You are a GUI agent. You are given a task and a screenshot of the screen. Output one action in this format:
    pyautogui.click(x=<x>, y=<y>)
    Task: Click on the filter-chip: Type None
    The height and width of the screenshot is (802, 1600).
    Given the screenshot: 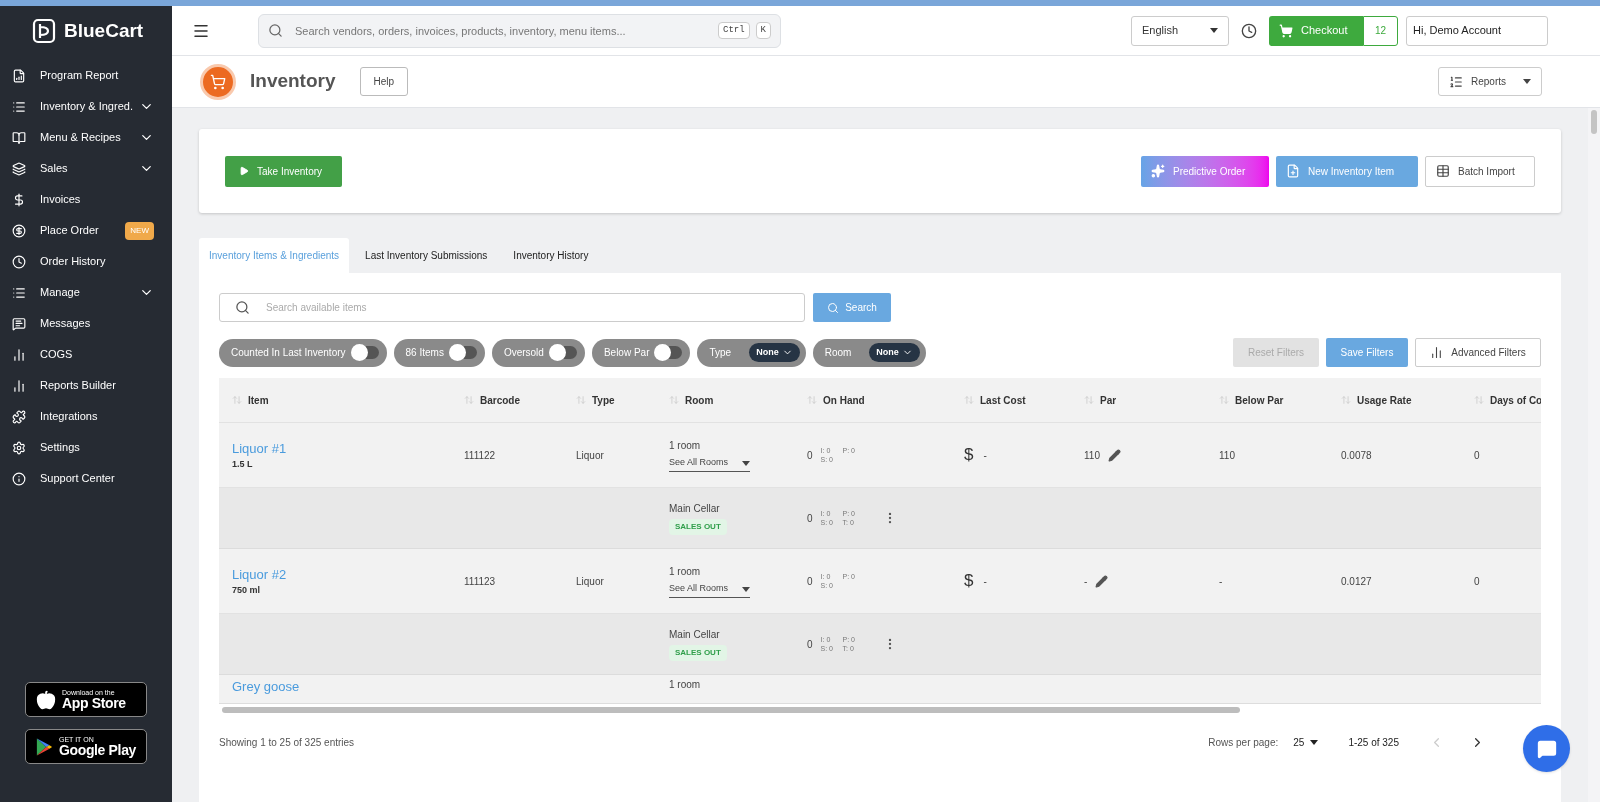 What is the action you would take?
    pyautogui.click(x=751, y=352)
    